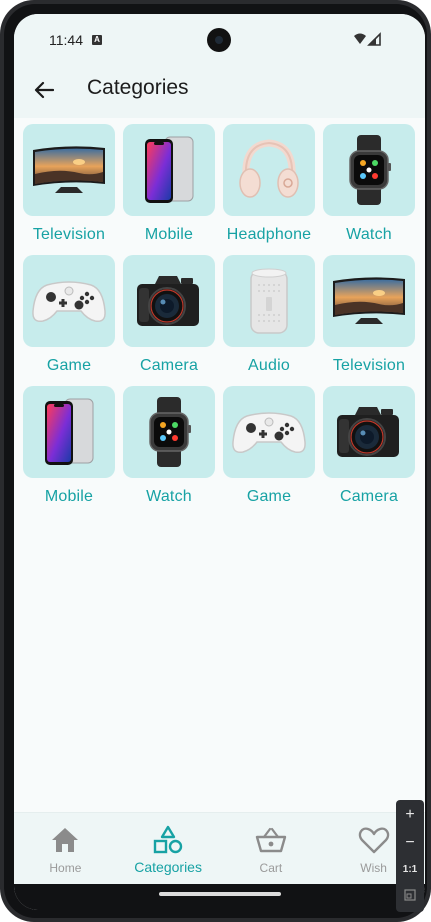 Image resolution: width=431 pixels, height=922 pixels. What do you see at coordinates (269, 365) in the screenshot?
I see `category-label: Audio` at bounding box center [269, 365].